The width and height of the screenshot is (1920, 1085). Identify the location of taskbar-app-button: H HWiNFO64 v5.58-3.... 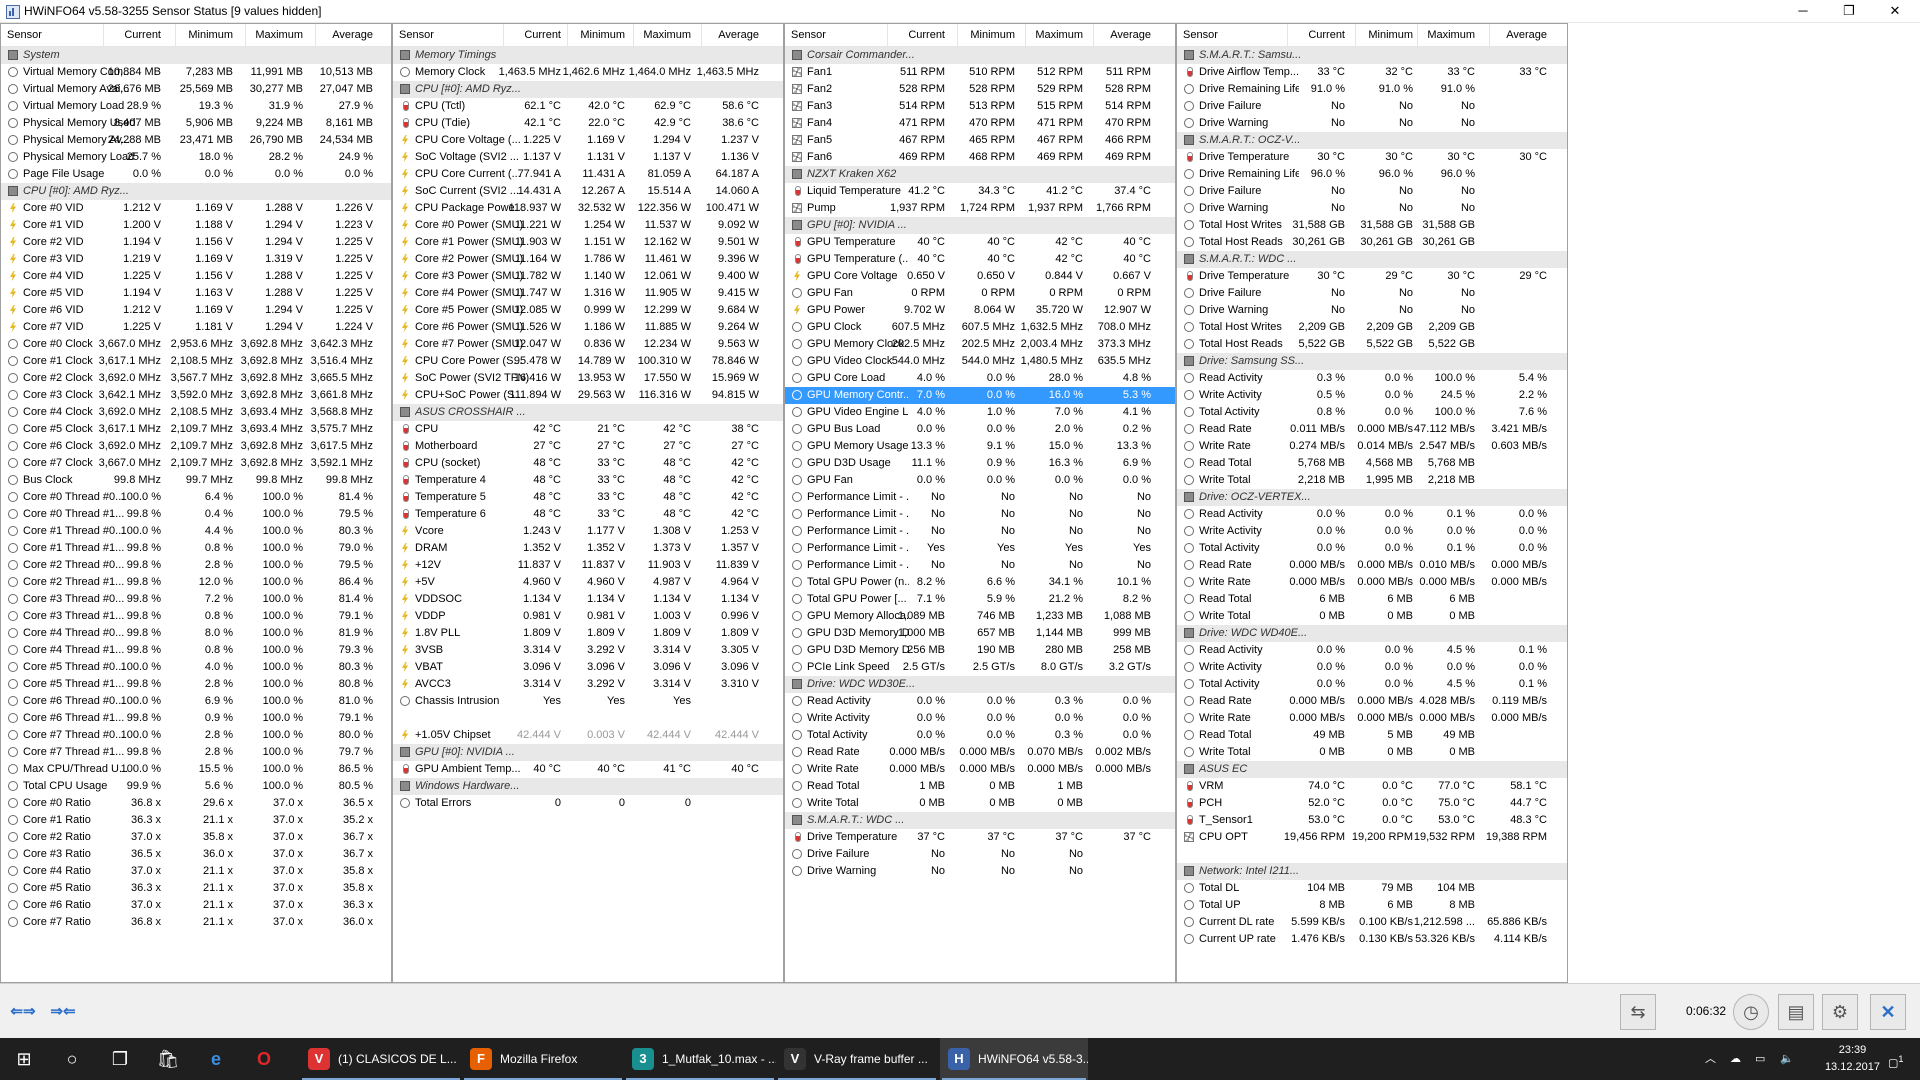
(1014, 1059).